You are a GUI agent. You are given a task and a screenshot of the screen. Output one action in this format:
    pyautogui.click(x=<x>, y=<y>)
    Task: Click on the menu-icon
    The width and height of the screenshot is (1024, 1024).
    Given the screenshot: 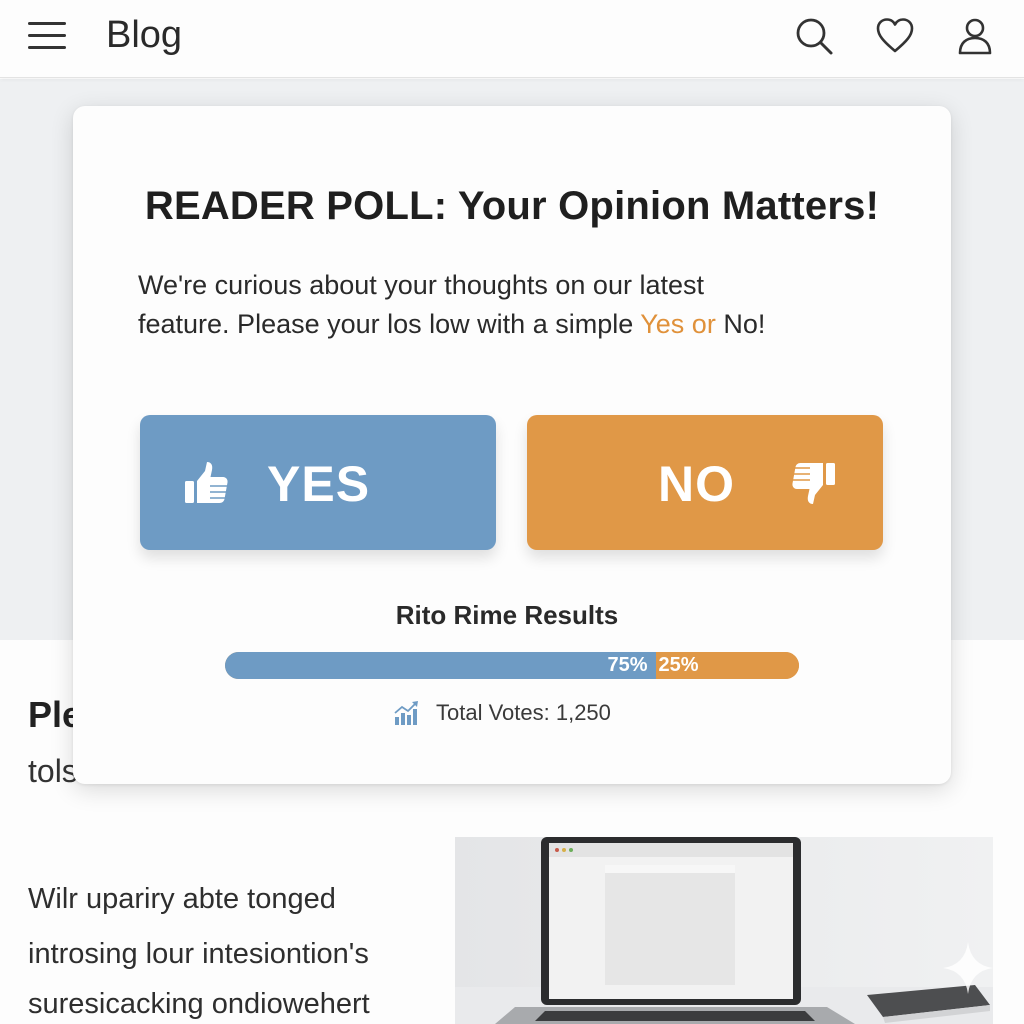 What is the action you would take?
    pyautogui.click(x=48, y=36)
    